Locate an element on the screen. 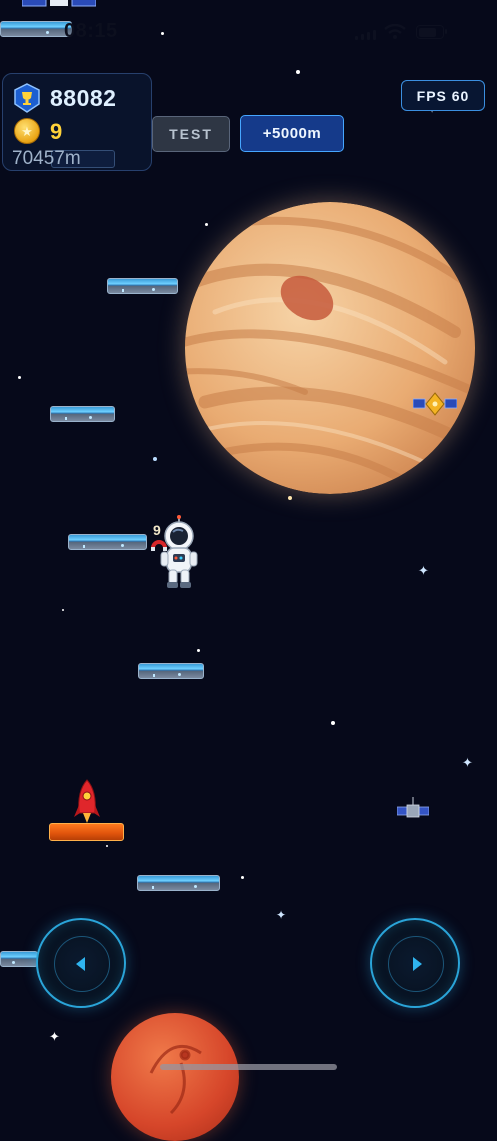  fps-badge: FPS 60 is located at coordinates (443, 95).